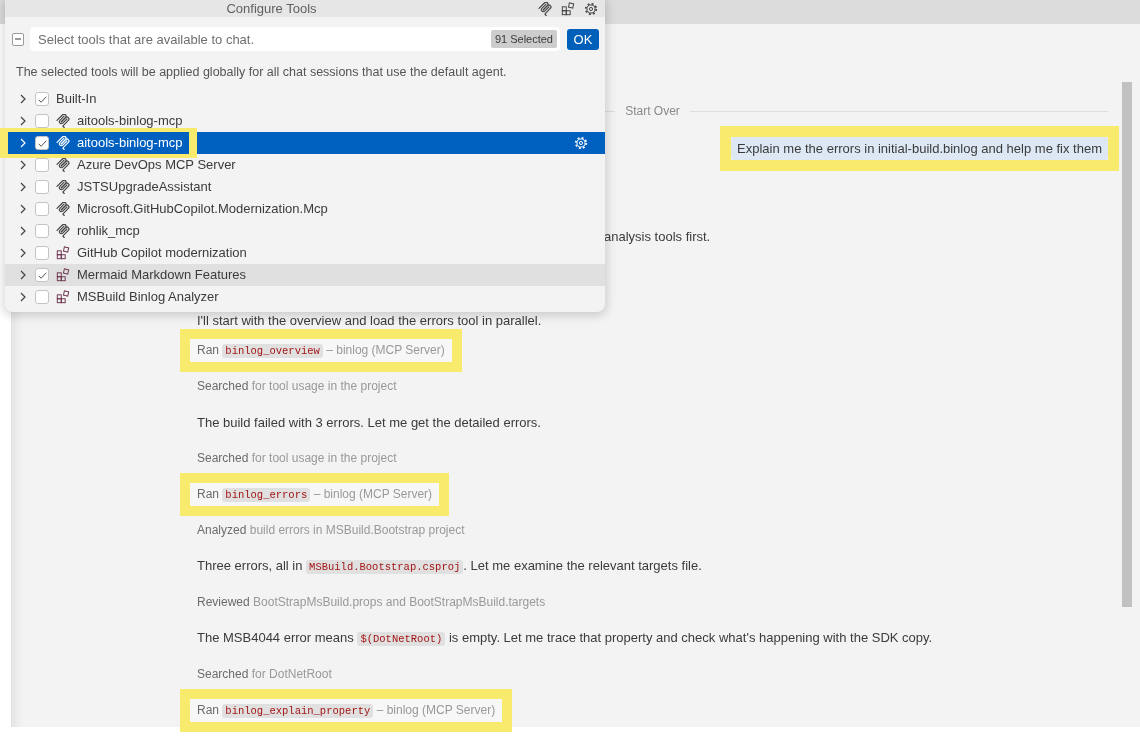  What do you see at coordinates (919, 148) in the screenshot?
I see `user-message: Explain me the errors in initial-build.binlog and help me fix them` at bounding box center [919, 148].